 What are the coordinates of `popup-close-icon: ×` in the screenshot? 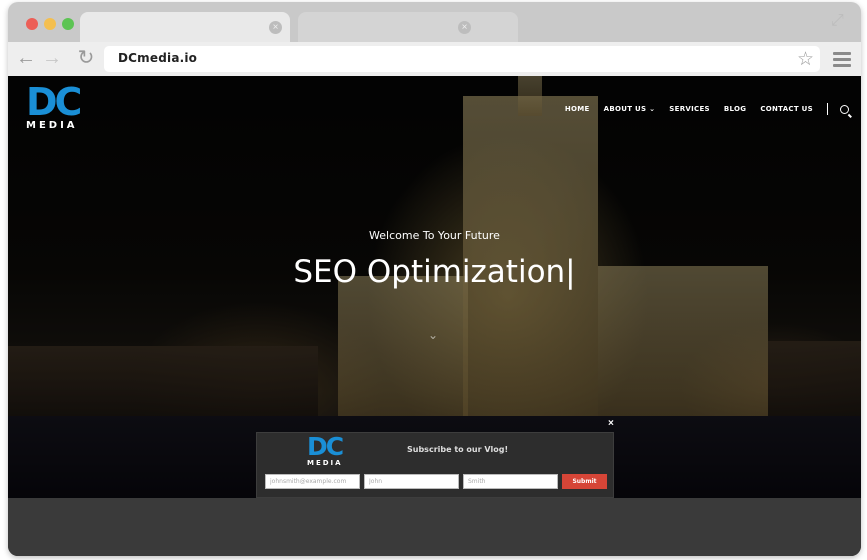 It's located at (611, 423).